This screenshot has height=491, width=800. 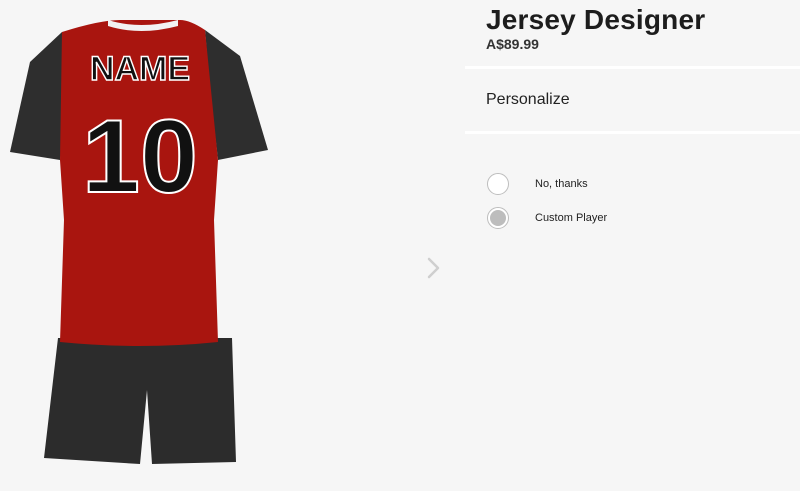 What do you see at coordinates (498, 184) in the screenshot?
I see `radio-no-thanks` at bounding box center [498, 184].